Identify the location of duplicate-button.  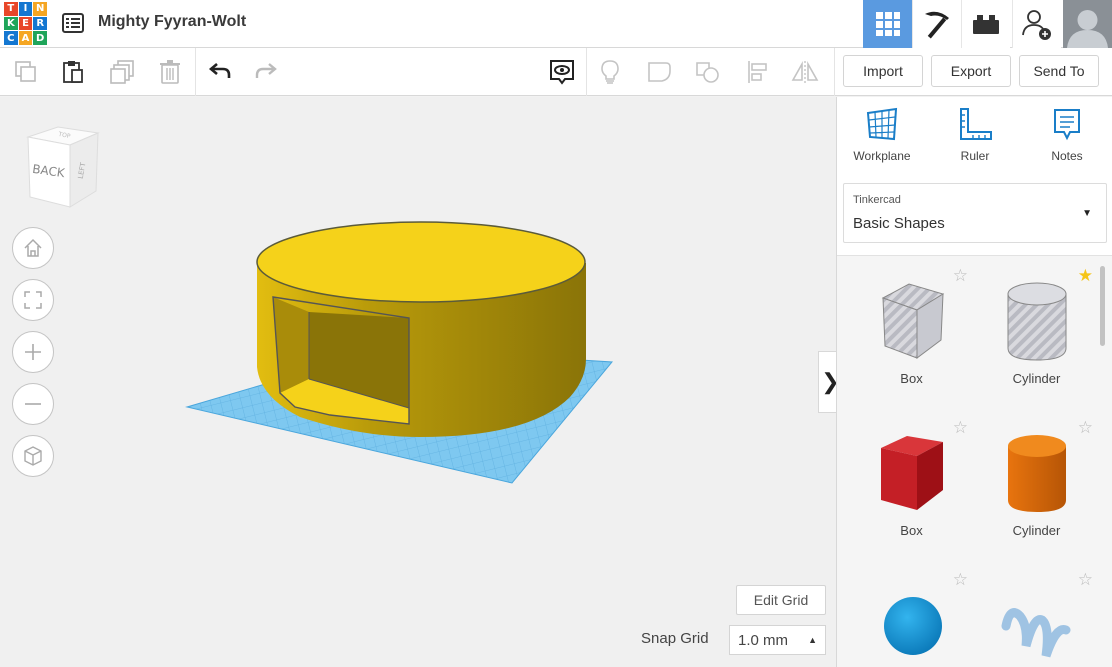
(122, 72).